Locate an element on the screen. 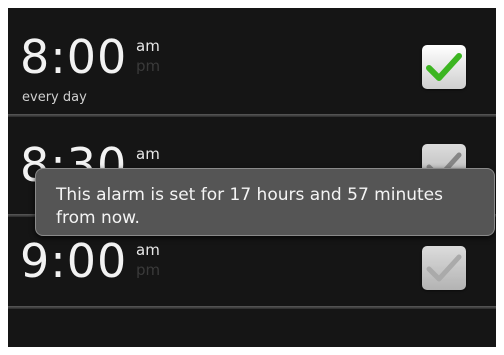 The image size is (504, 355). alarm-time: 9:00 is located at coordinates (74, 261).